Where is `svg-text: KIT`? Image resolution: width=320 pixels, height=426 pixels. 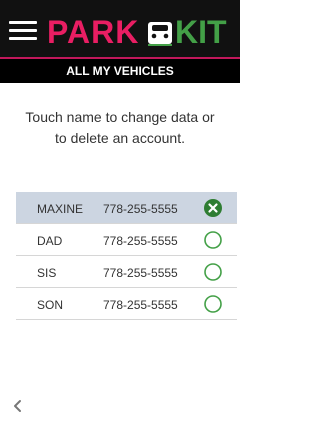
svg-text: KIT is located at coordinates (201, 31).